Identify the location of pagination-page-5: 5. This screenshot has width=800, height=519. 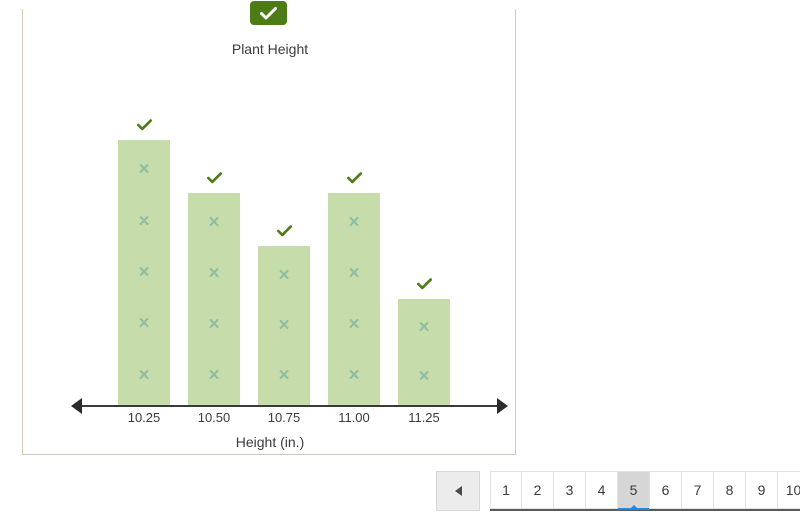
(634, 490).